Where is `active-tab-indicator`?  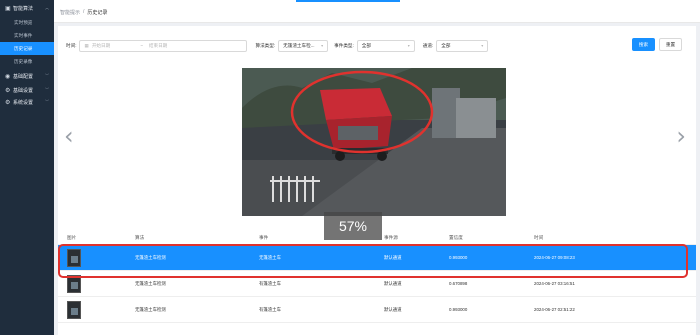 active-tab-indicator is located at coordinates (348, 1).